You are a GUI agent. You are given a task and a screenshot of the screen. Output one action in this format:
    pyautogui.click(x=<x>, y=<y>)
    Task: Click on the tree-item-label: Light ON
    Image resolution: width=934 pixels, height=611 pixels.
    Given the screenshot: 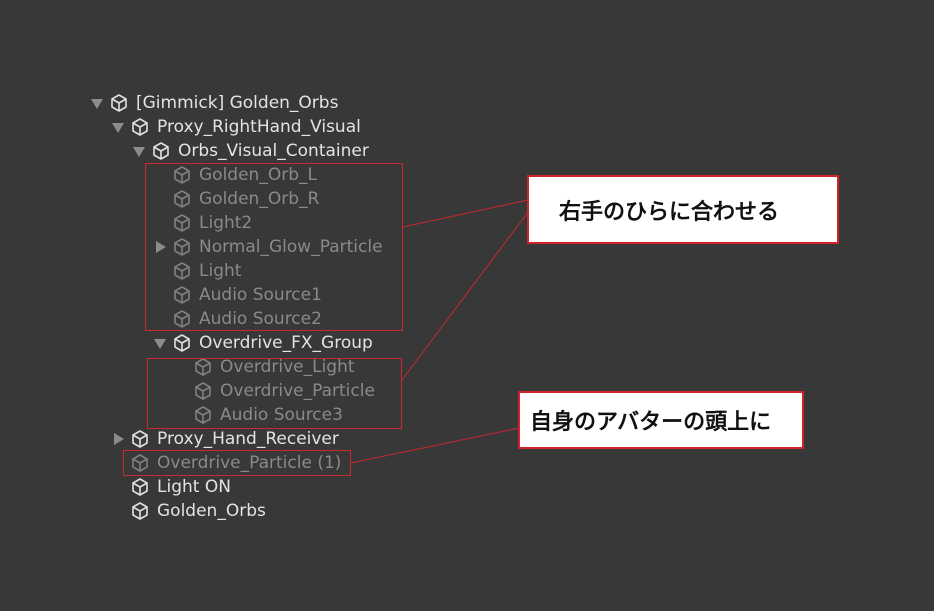 What is the action you would take?
    pyautogui.click(x=194, y=487)
    